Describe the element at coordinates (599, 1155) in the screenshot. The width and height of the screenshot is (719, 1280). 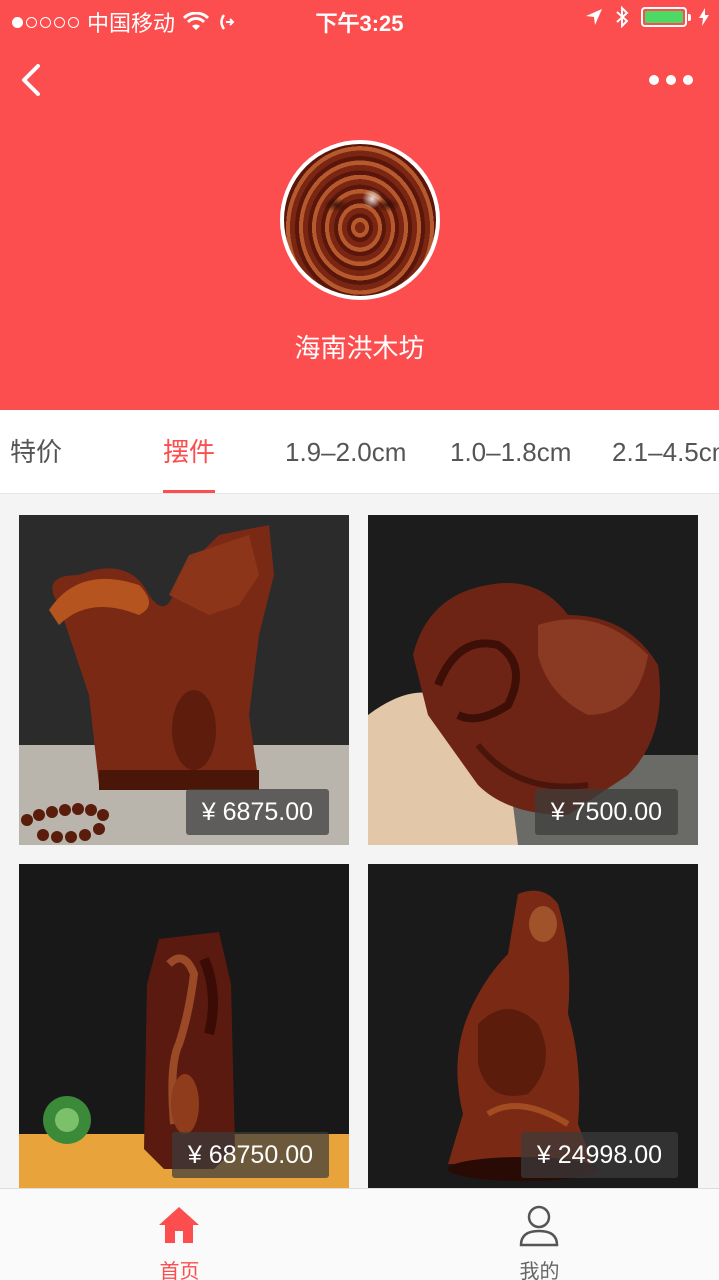
I see `product-price: ¥ 24998.00` at that location.